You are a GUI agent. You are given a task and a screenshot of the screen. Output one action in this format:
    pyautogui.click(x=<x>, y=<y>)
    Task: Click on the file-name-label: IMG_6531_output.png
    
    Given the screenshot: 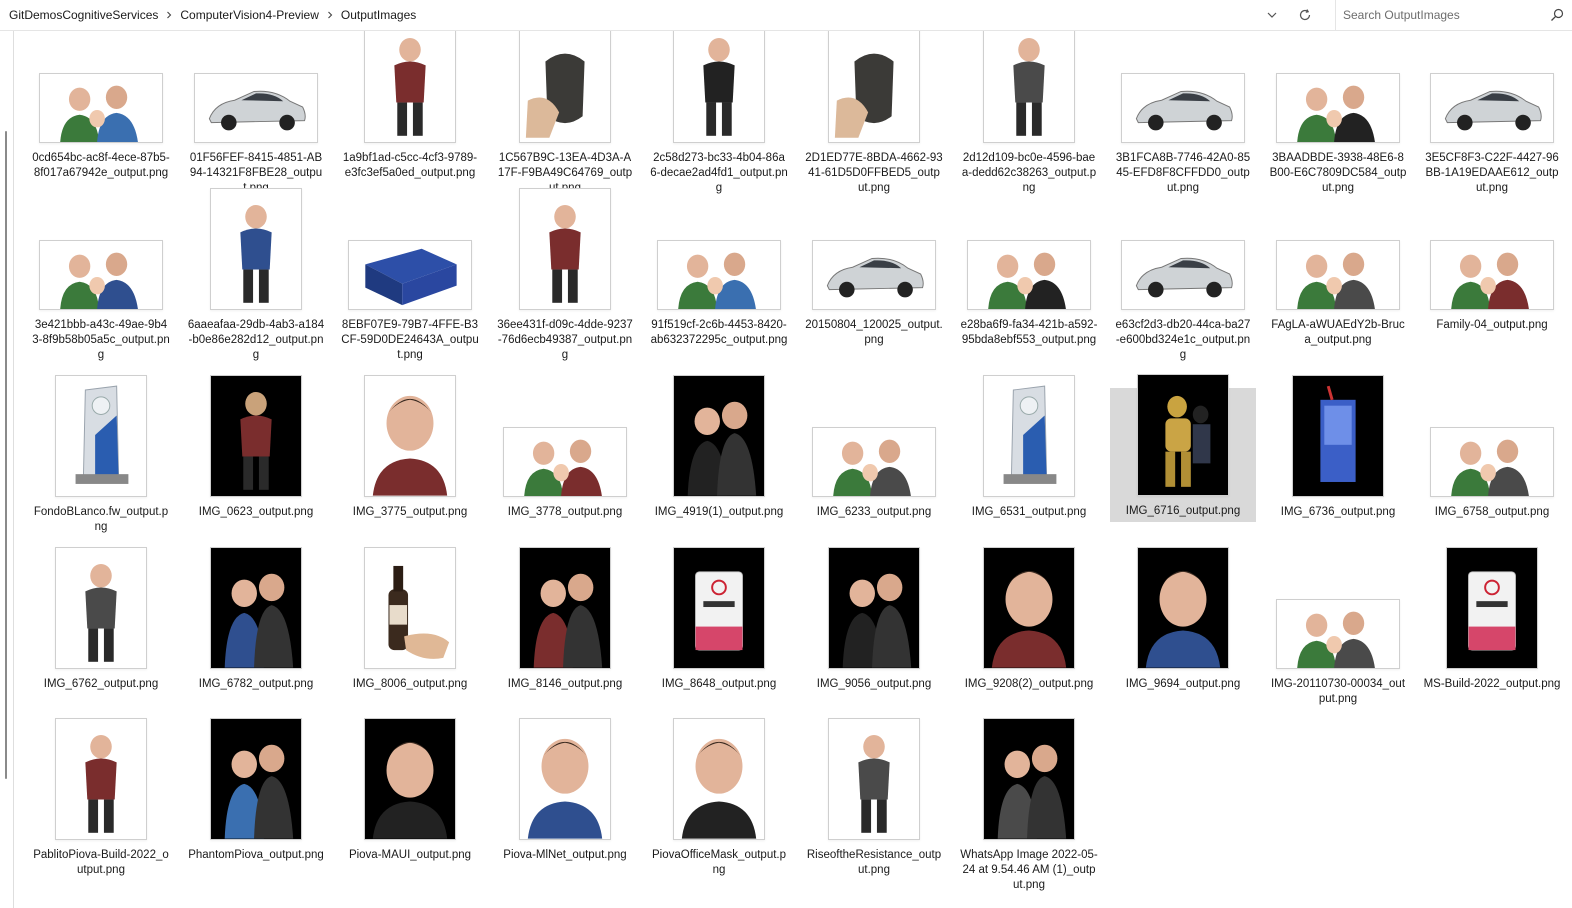 What is the action you would take?
    pyautogui.click(x=1029, y=512)
    